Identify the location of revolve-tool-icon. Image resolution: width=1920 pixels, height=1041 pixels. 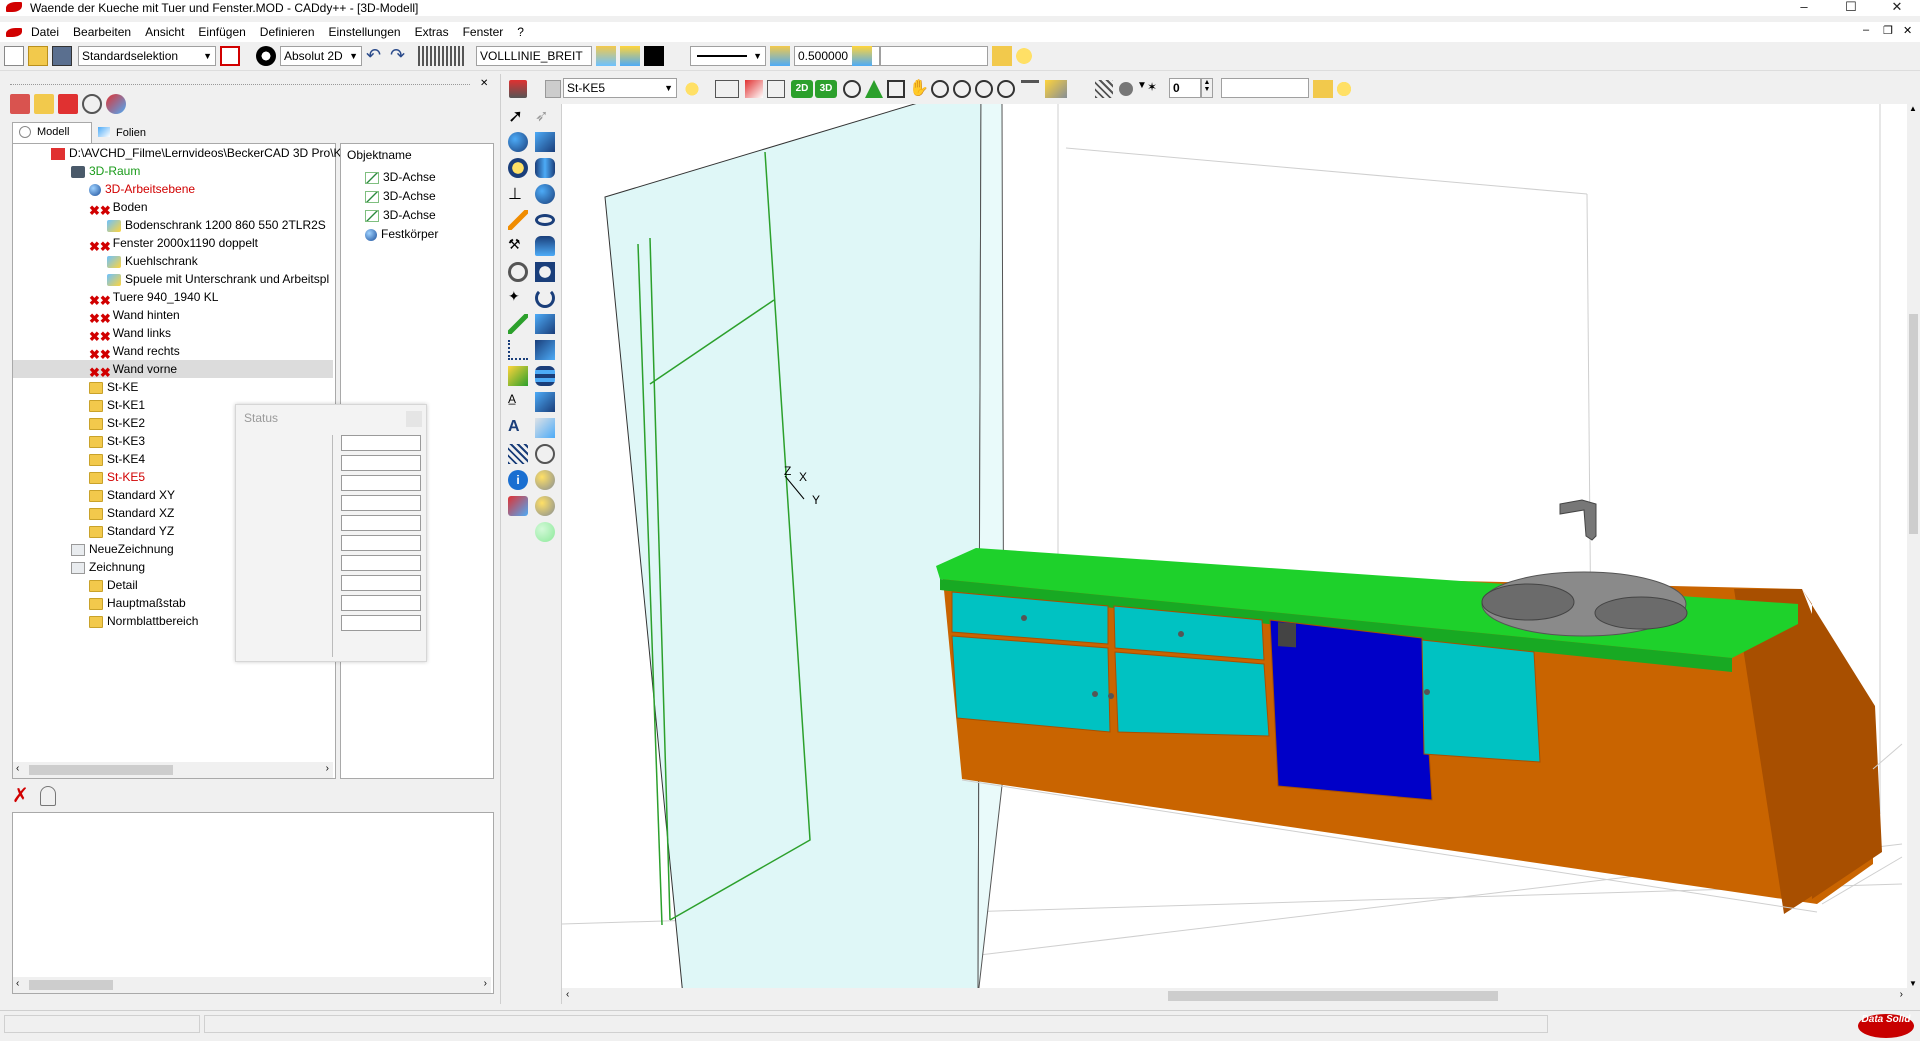
(545, 272).